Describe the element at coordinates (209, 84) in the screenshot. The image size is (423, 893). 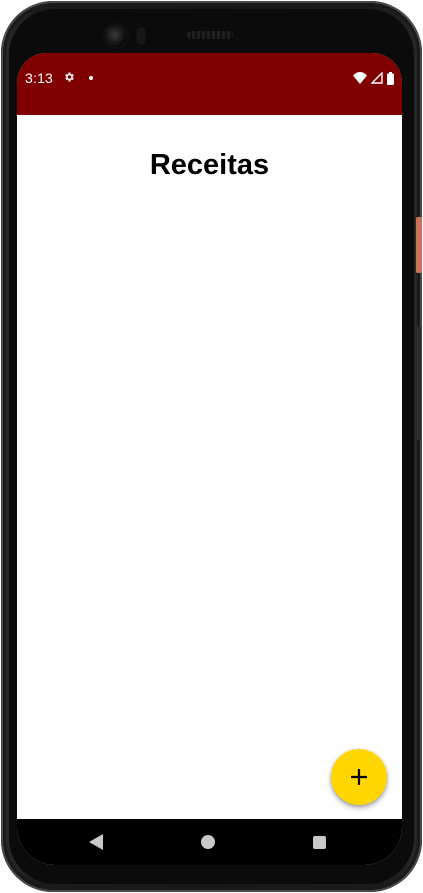
I see `status-bar: 3:13` at that location.